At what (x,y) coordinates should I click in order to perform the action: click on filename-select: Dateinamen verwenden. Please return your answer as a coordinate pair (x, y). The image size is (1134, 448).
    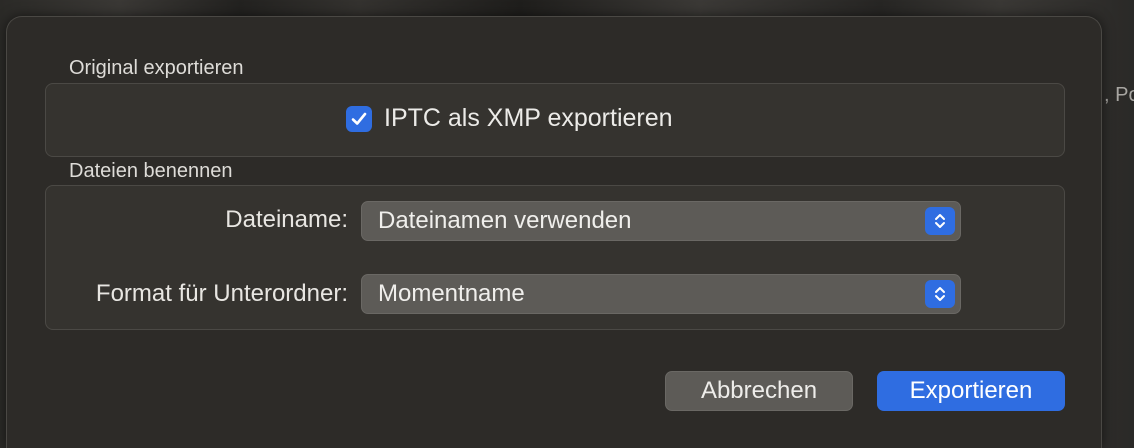
    Looking at the image, I should click on (661, 221).